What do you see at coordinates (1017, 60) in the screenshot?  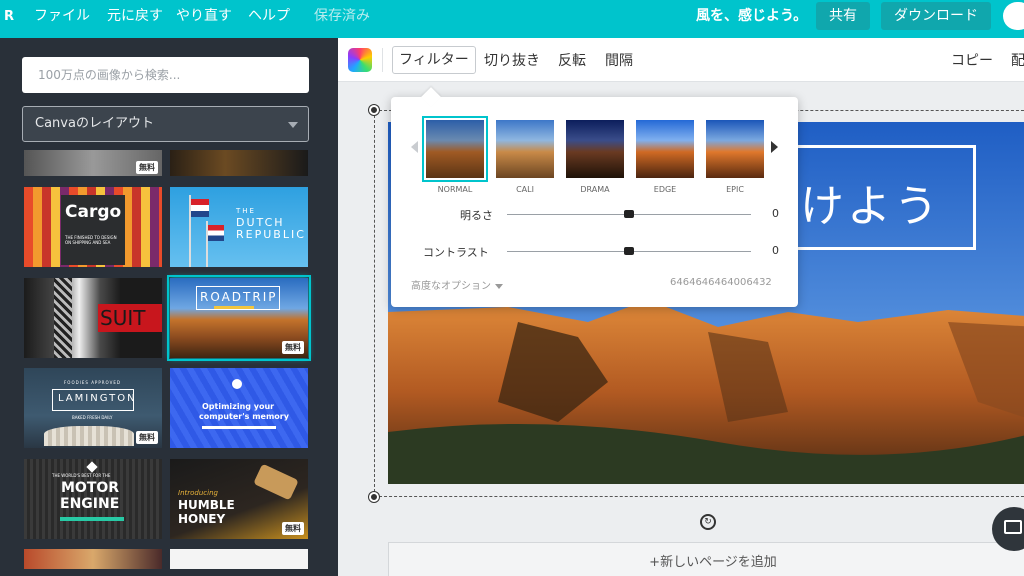 I see `arrange-button: 配` at bounding box center [1017, 60].